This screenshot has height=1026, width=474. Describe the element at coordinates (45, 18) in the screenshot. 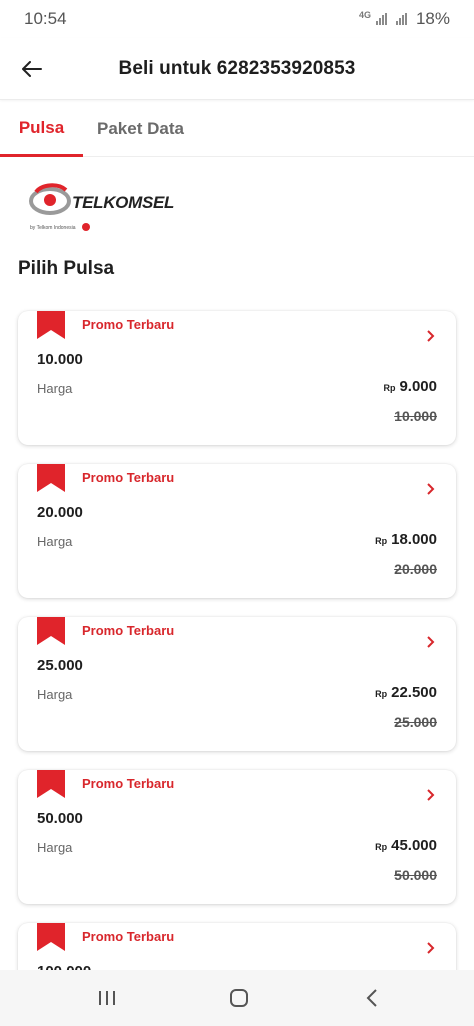

I see `status-time: 10:54` at that location.